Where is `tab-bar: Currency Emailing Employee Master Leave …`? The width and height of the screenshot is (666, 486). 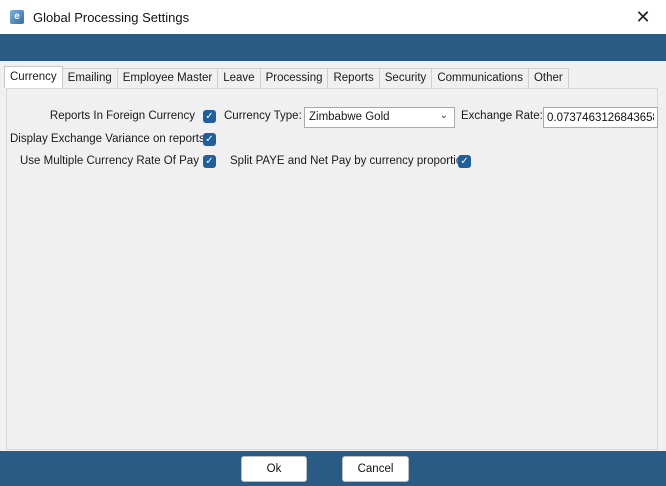
tab-bar: Currency Emailing Employee Master Leave … is located at coordinates (286, 77).